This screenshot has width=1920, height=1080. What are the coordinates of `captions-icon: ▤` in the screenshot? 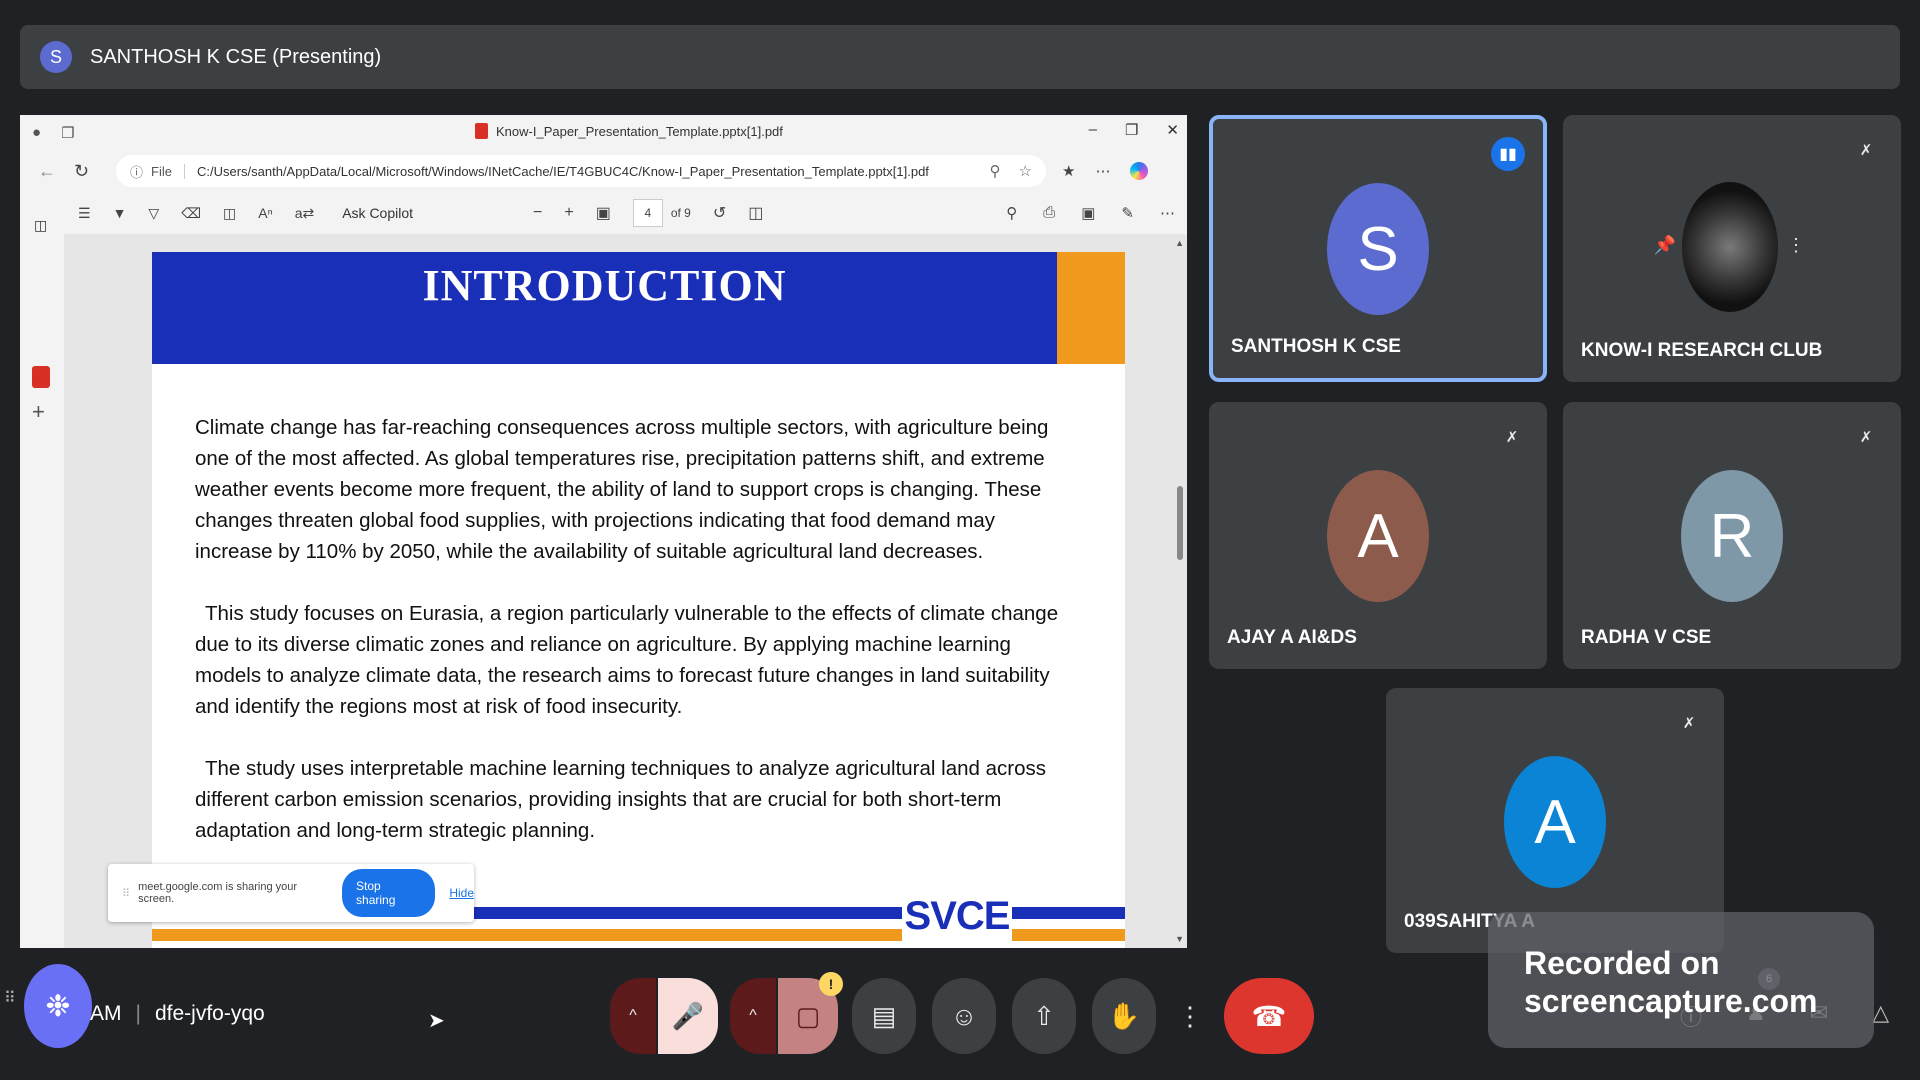 It's located at (884, 1015).